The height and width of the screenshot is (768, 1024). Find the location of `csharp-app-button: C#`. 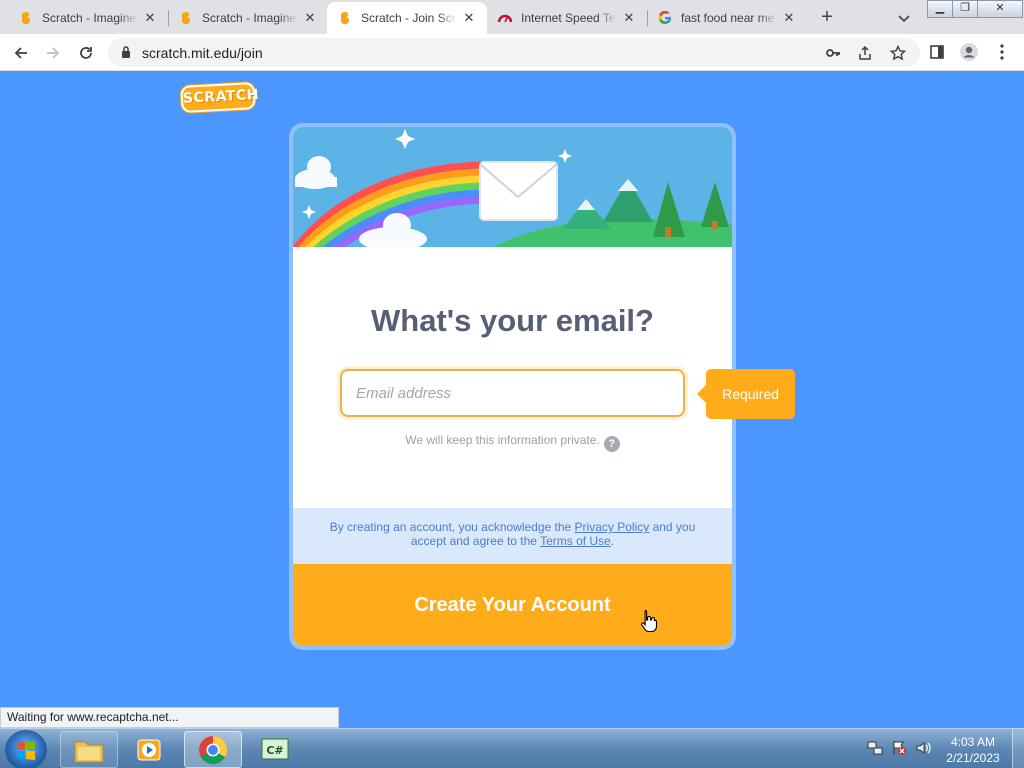

csharp-app-button: C# is located at coordinates (275, 749).